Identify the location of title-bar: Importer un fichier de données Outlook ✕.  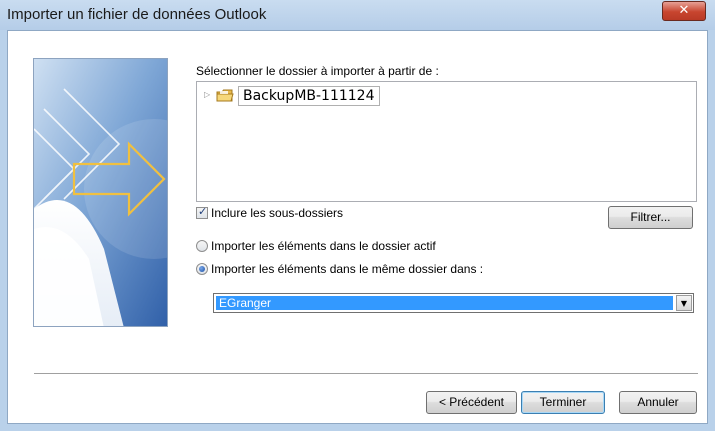
(357, 15).